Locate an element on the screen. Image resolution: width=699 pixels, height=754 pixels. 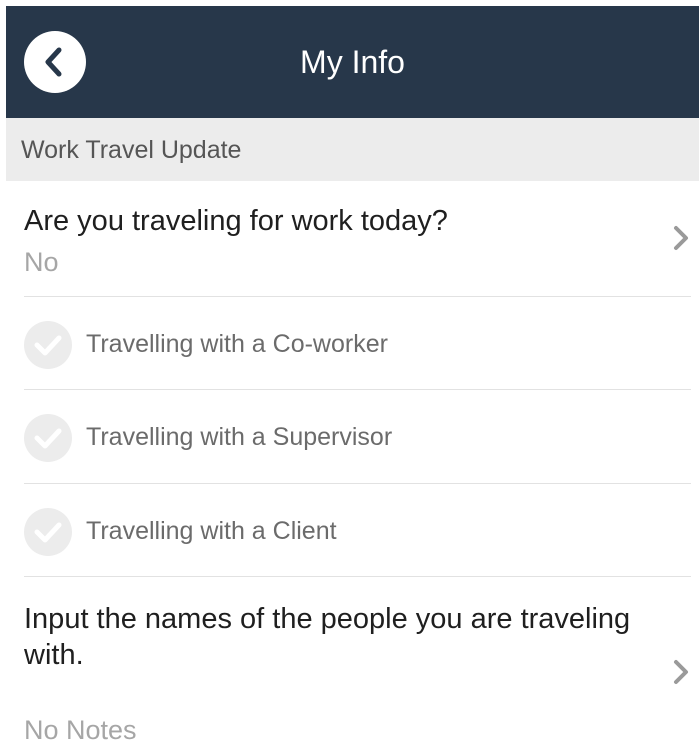
option-label: Travelling with a Client is located at coordinates (211, 531).